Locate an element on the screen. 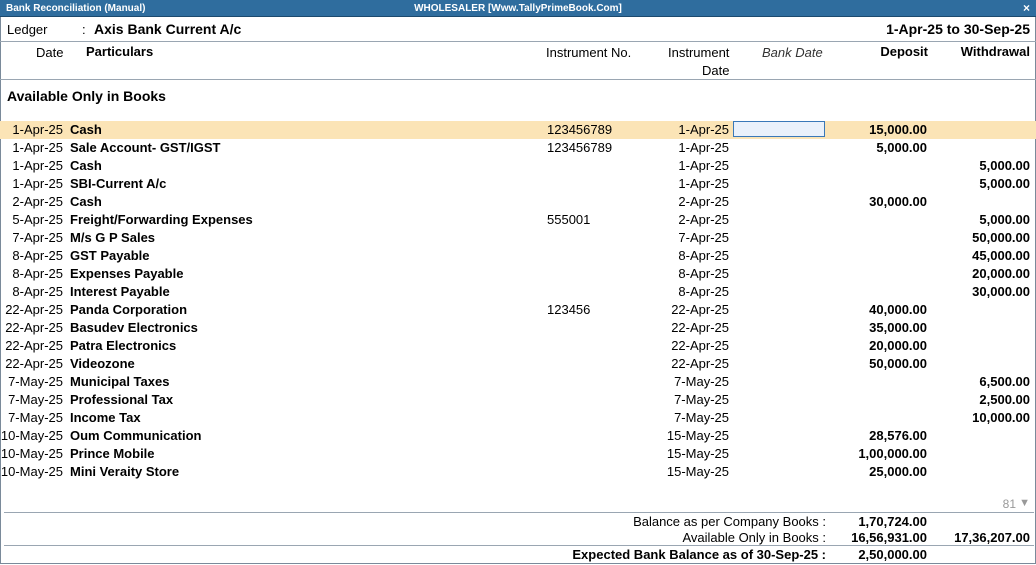 The width and height of the screenshot is (1036, 565). balance-company-label: Balance as per Company Books : is located at coordinates (729, 521).